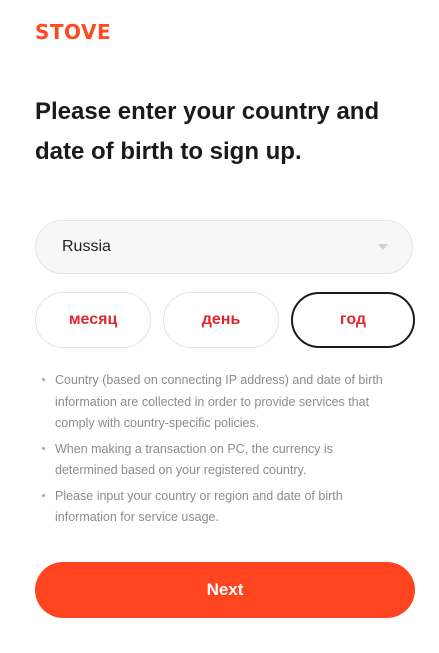  Describe the element at coordinates (353, 320) in the screenshot. I see `birth-year-field: год` at that location.